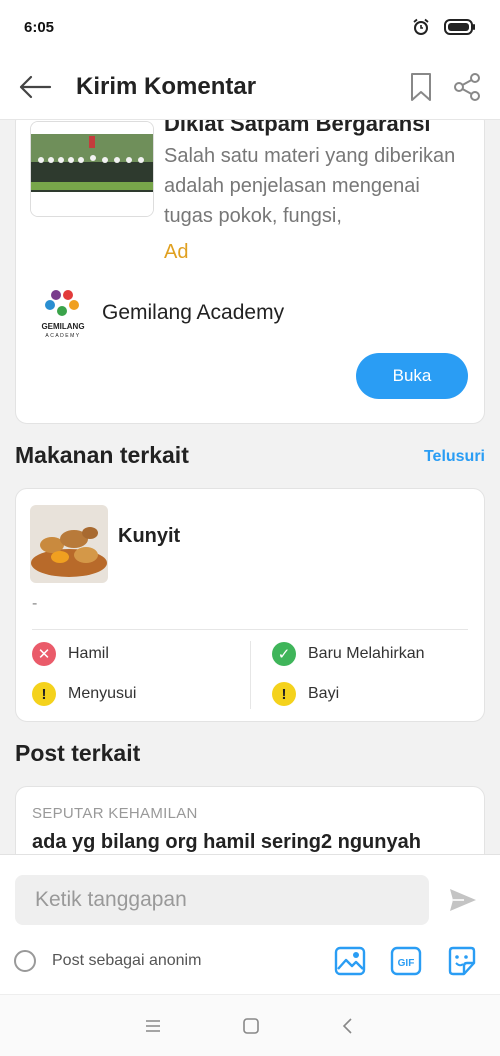 Image resolution: width=500 pixels, height=1056 pixels. I want to click on comment-composer: Post sebagai anonim GIF, so click(250, 924).